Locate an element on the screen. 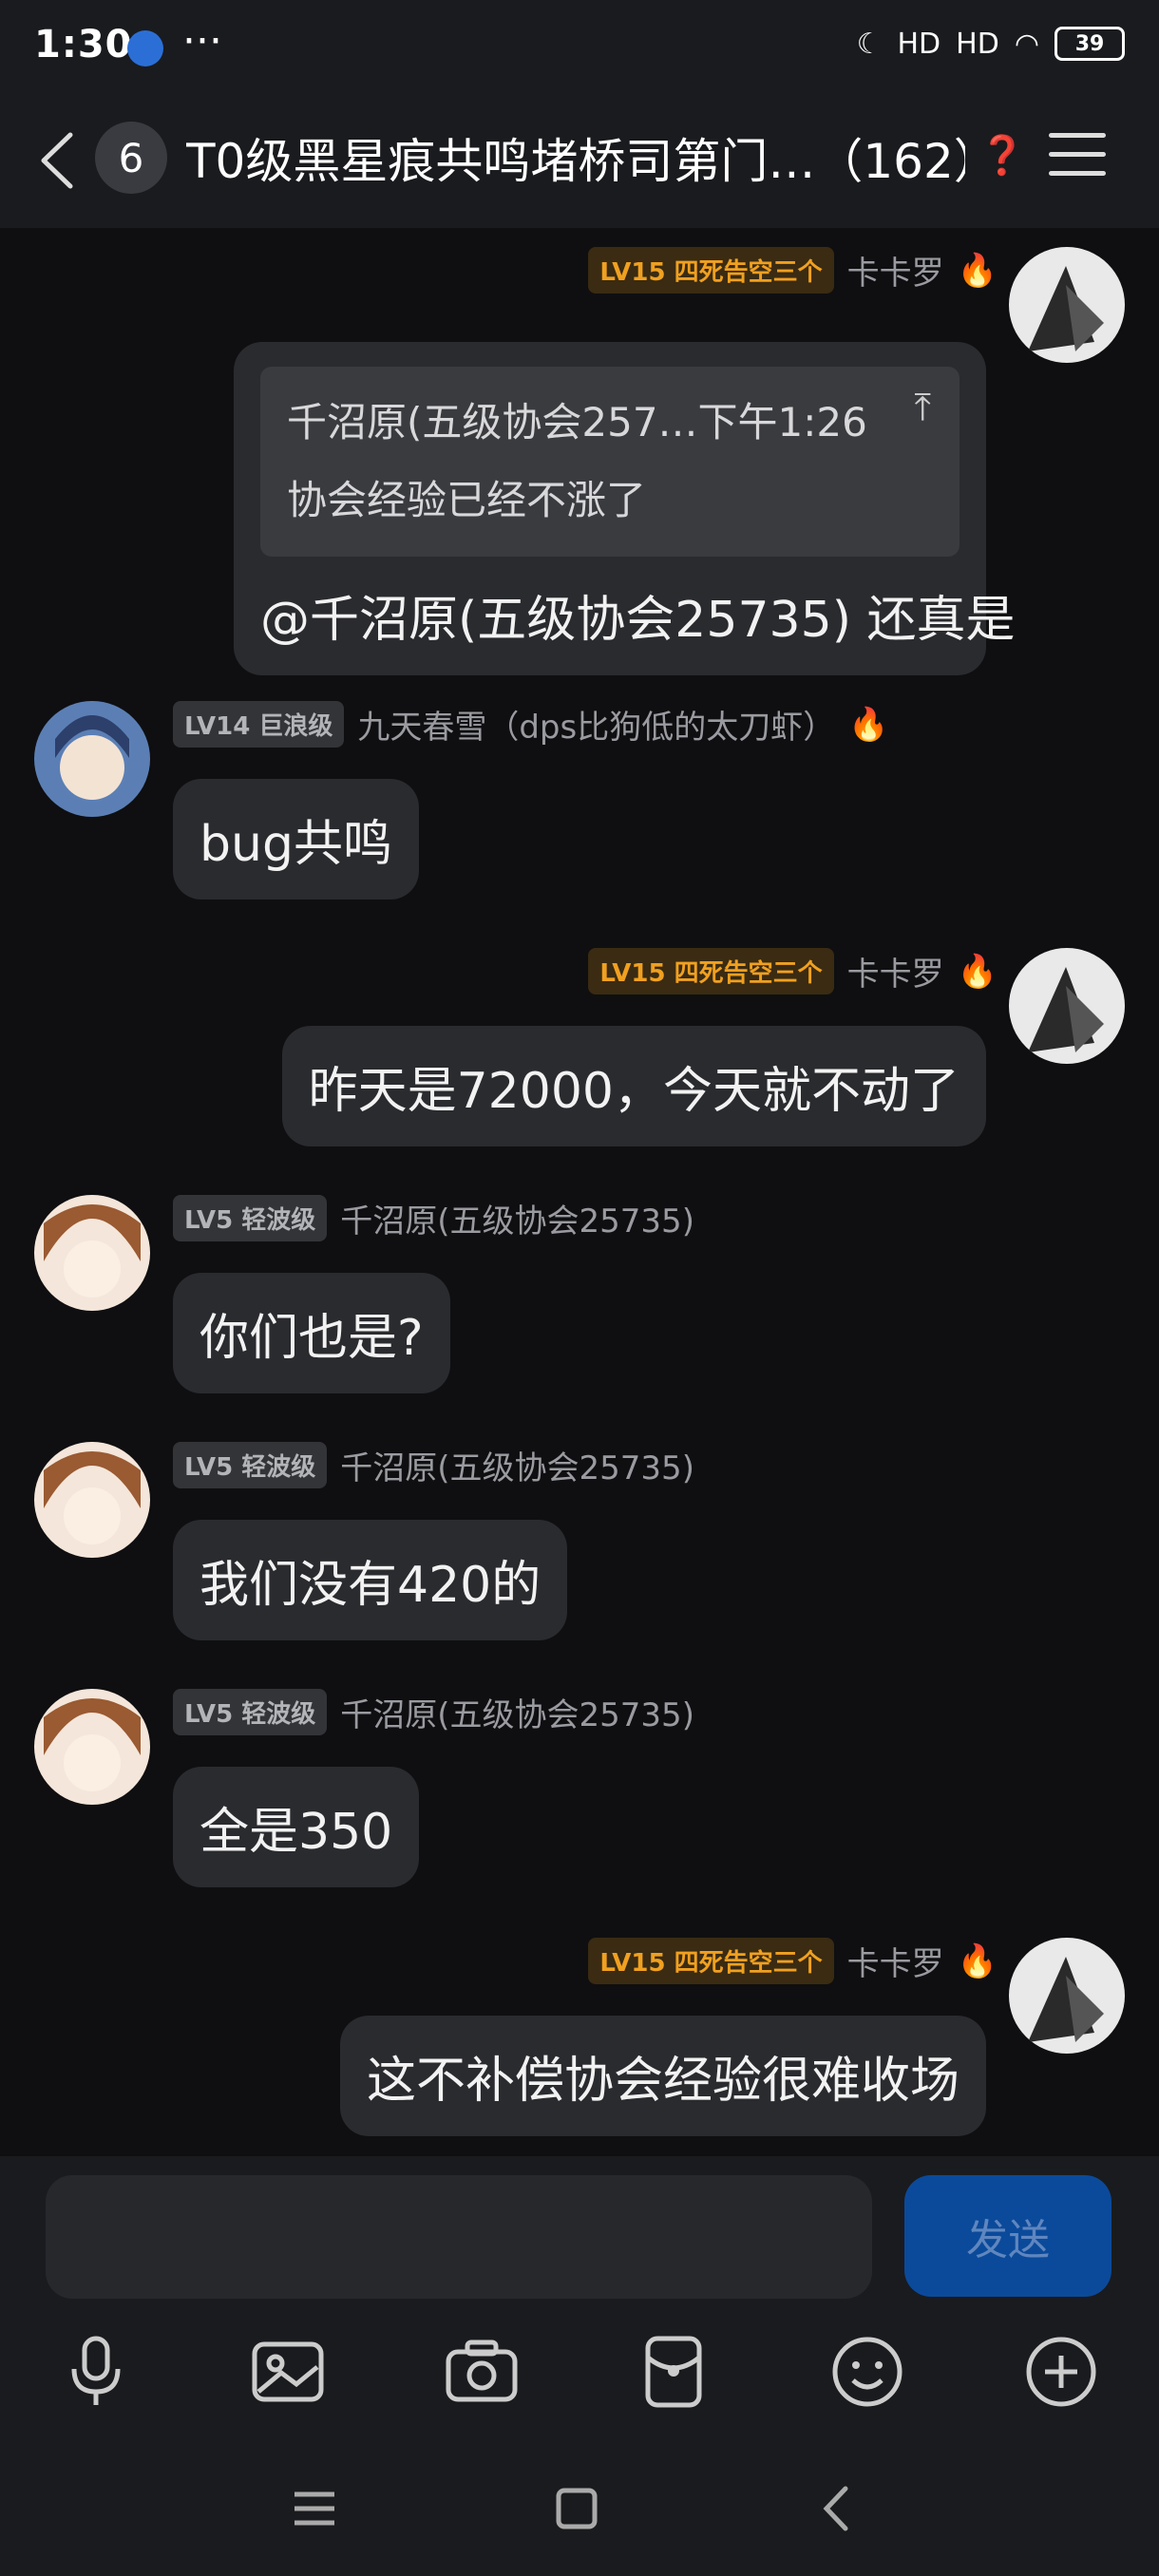 This screenshot has width=1159, height=2576. chat-title: T0级黑星痕共鸣堵桥司第门…（162） is located at coordinates (575, 157).